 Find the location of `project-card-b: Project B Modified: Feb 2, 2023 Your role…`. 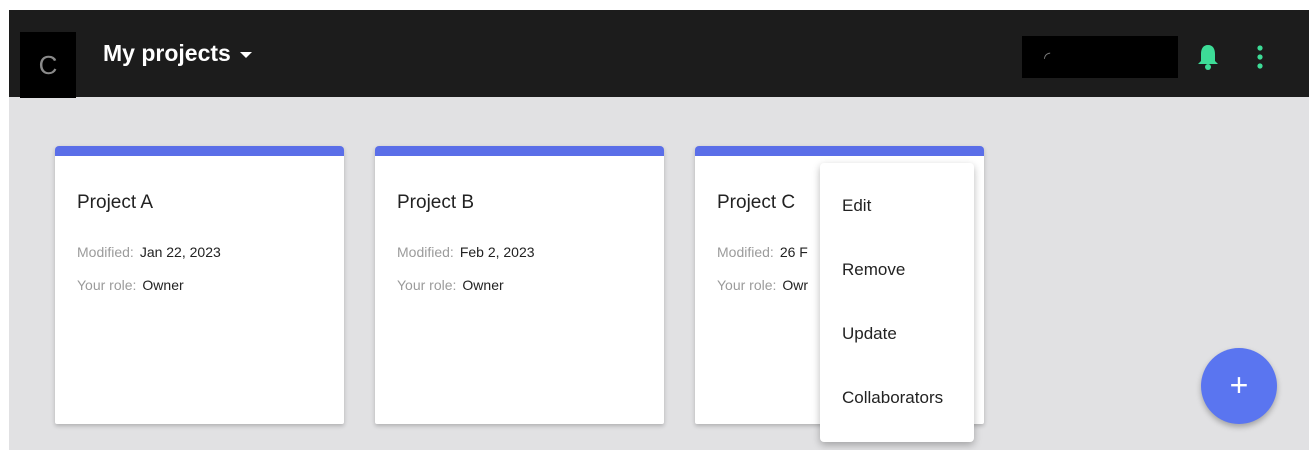

project-card-b: Project B Modified: Feb 2, 2023 Your role… is located at coordinates (519, 285).